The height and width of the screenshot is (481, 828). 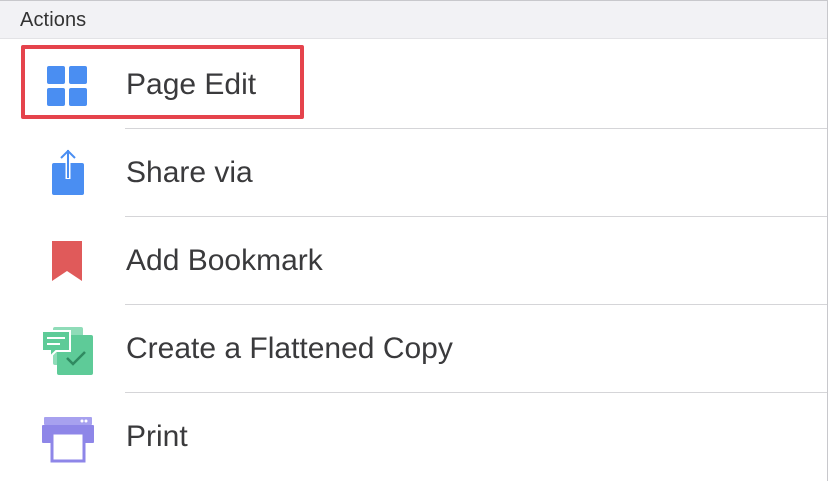 What do you see at coordinates (191, 84) in the screenshot?
I see `action-label: Page Edit` at bounding box center [191, 84].